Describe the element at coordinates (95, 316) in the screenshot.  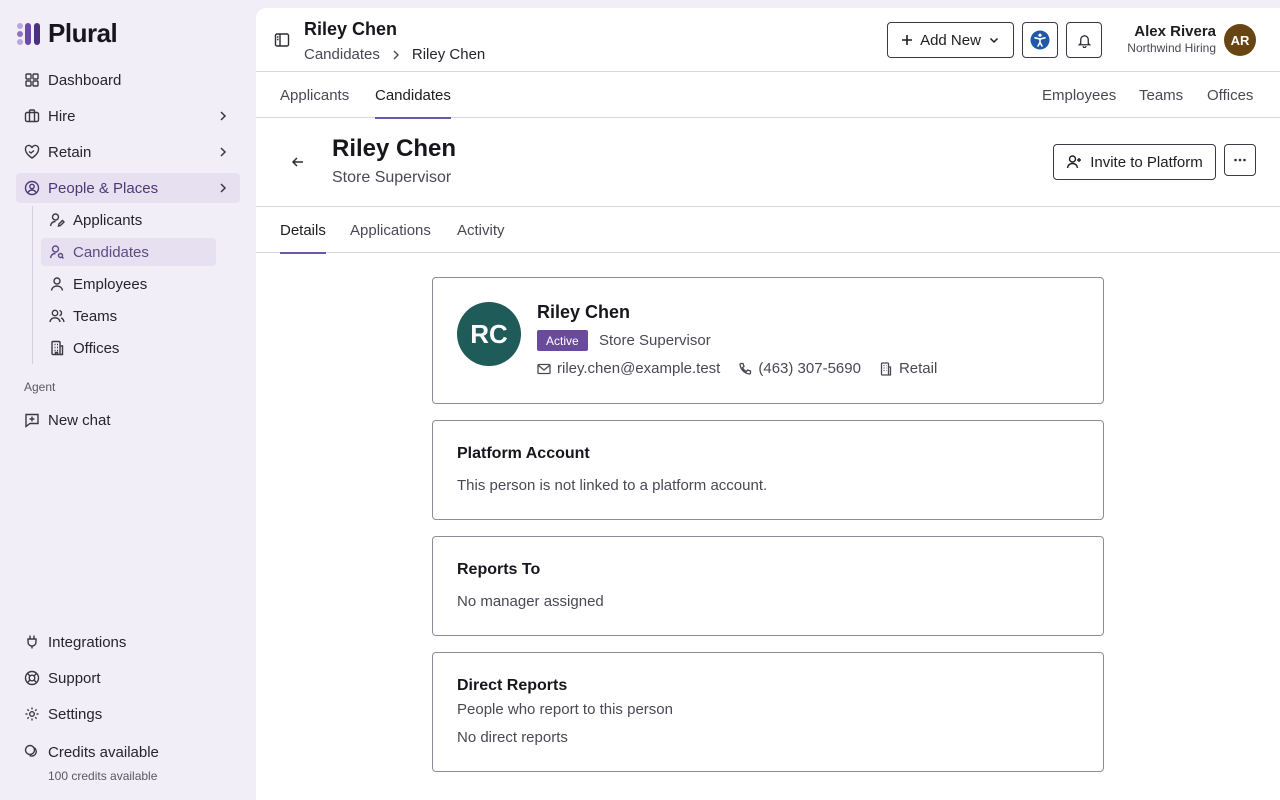
I see `sidebar-item-label: Teams` at that location.